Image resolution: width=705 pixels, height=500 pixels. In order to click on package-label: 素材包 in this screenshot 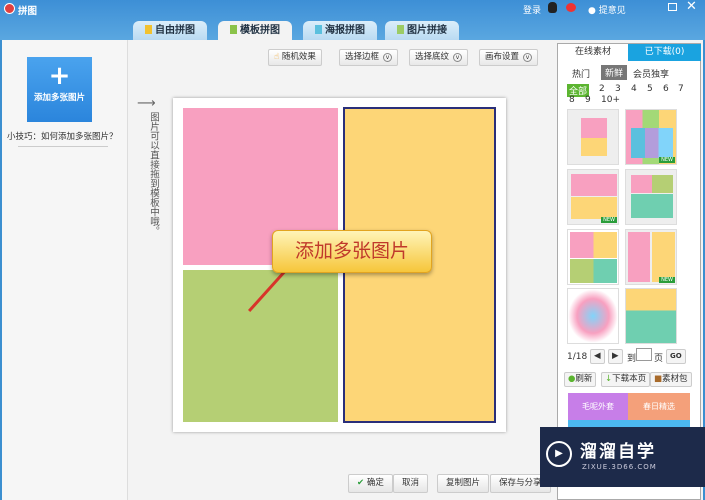, I will do `click(675, 379)`.